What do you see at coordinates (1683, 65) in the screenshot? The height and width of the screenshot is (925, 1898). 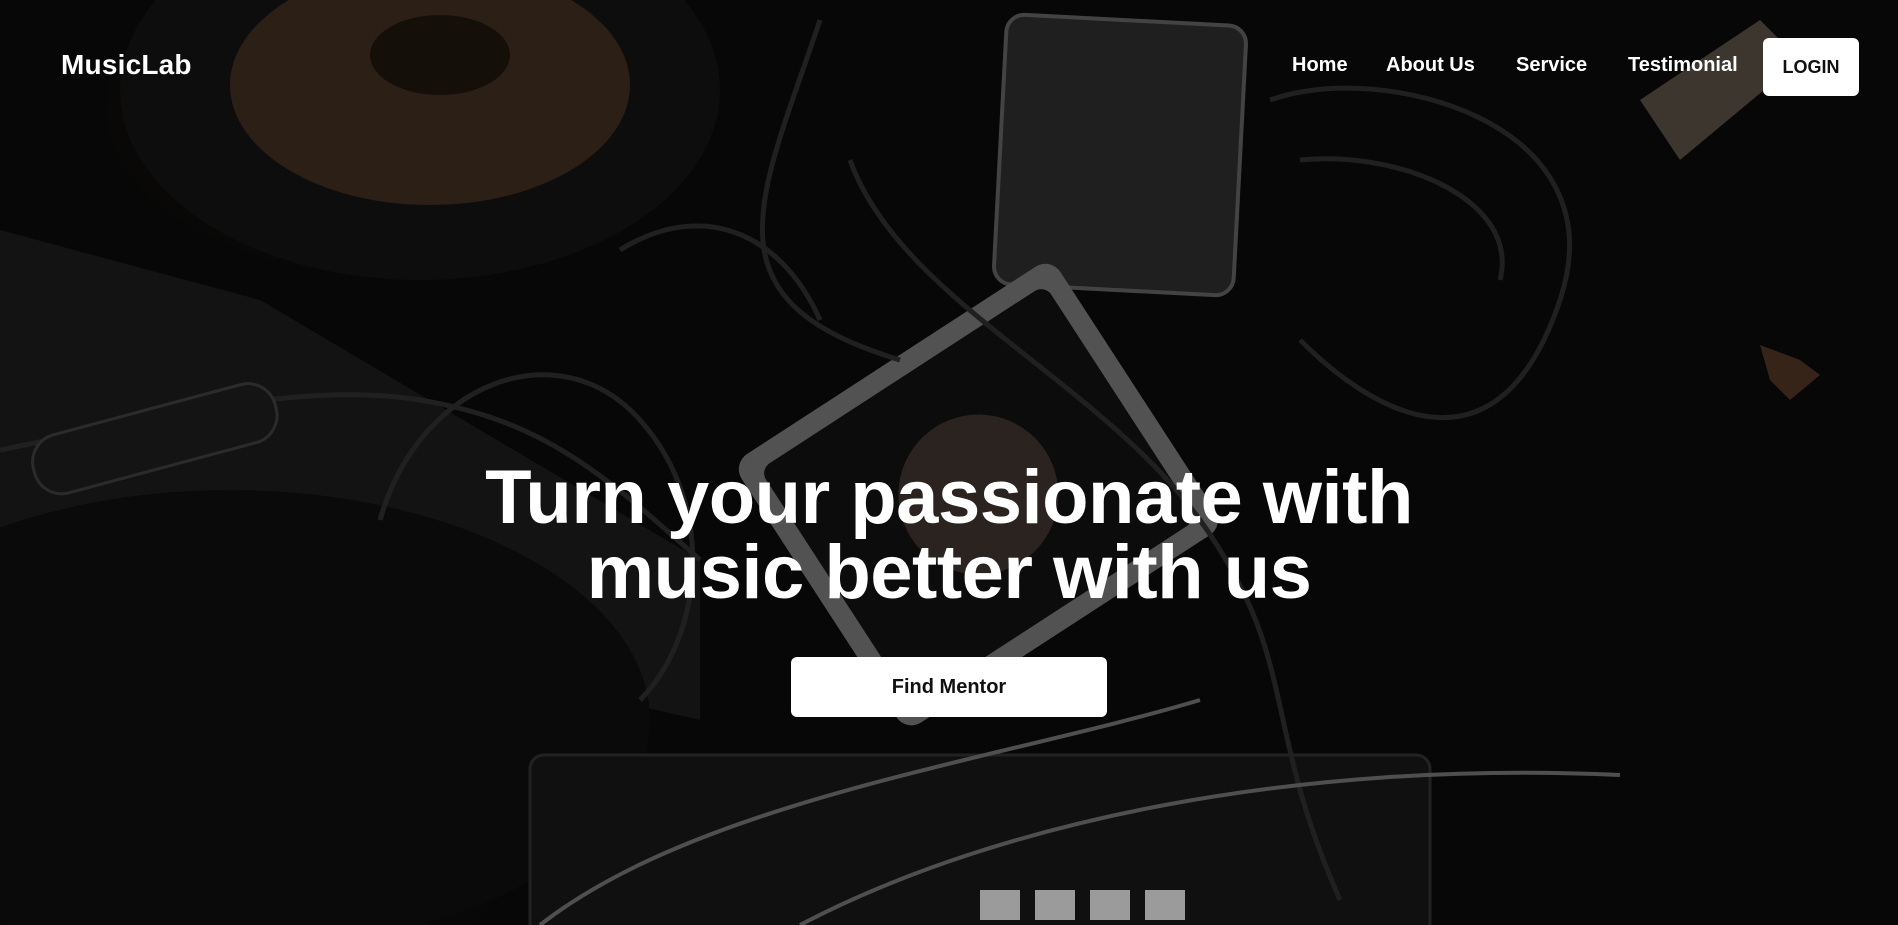 I see `nav-link-testimonial: Testimonial` at bounding box center [1683, 65].